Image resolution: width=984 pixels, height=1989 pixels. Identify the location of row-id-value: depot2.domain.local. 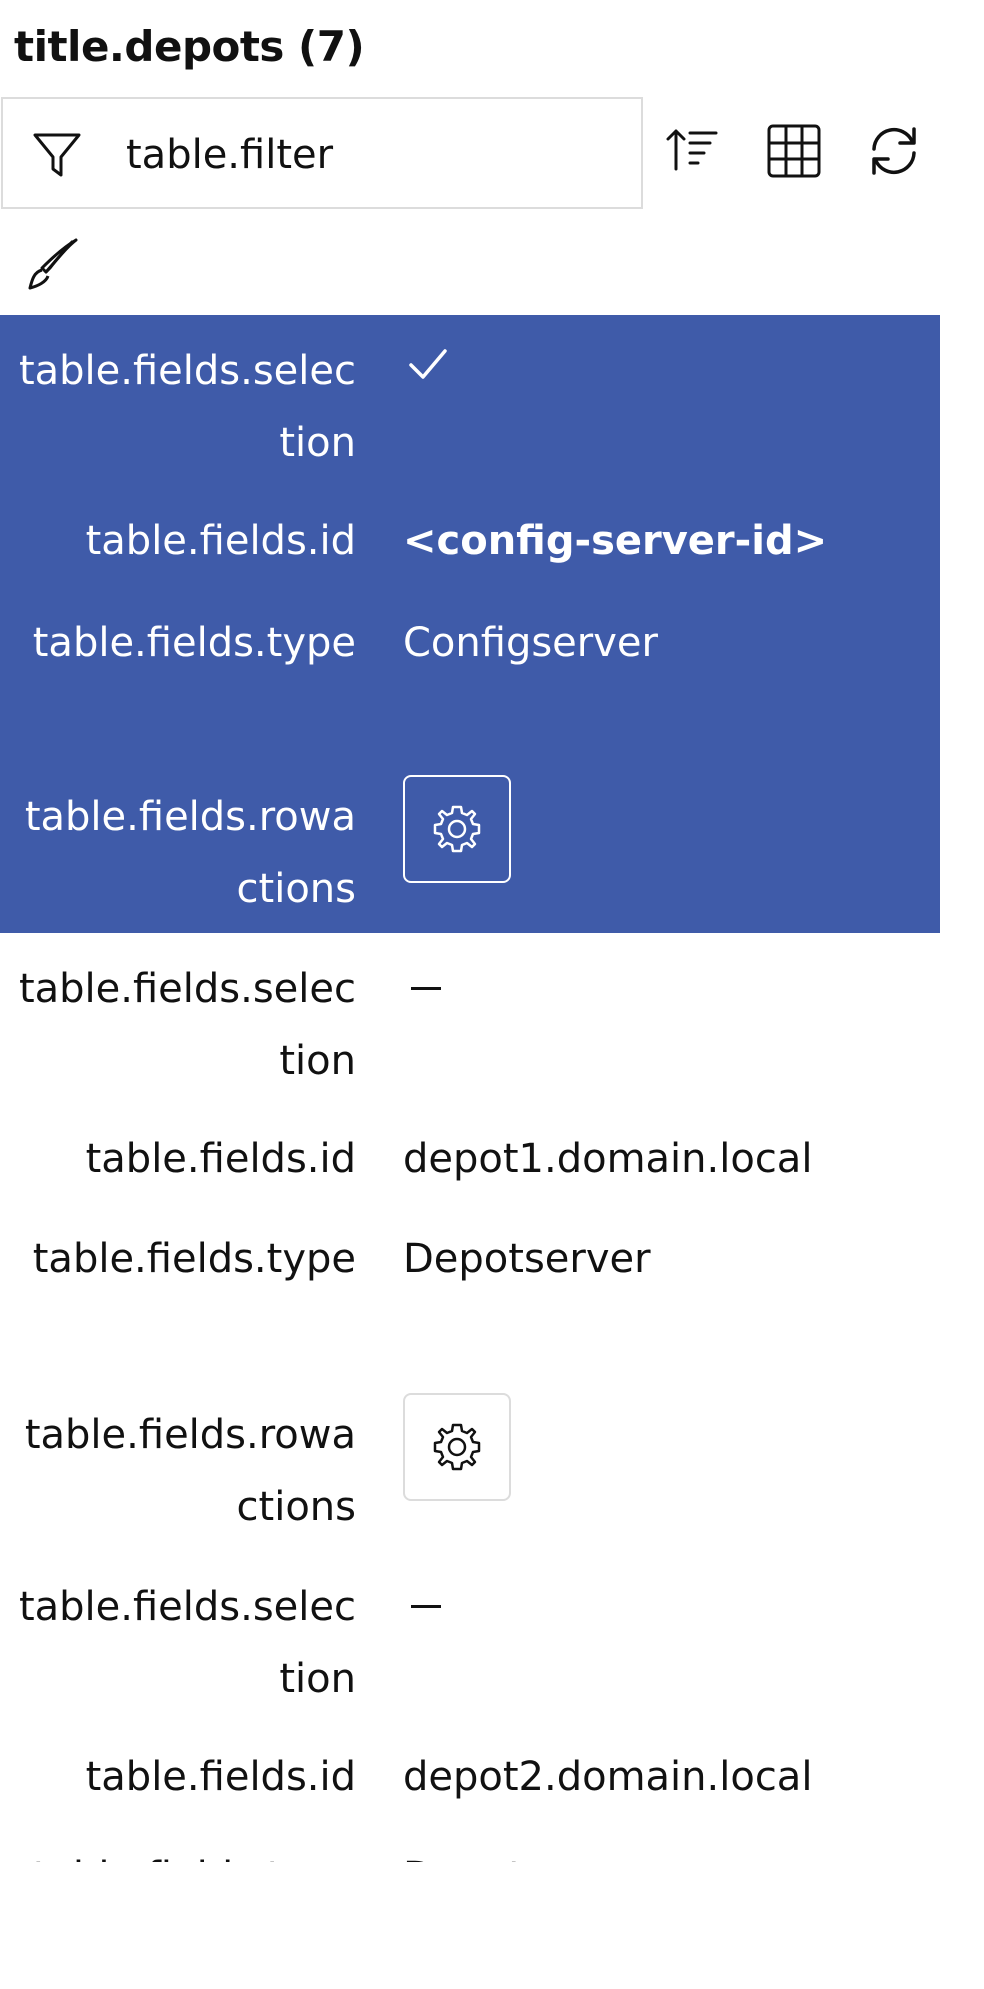
(608, 1777).